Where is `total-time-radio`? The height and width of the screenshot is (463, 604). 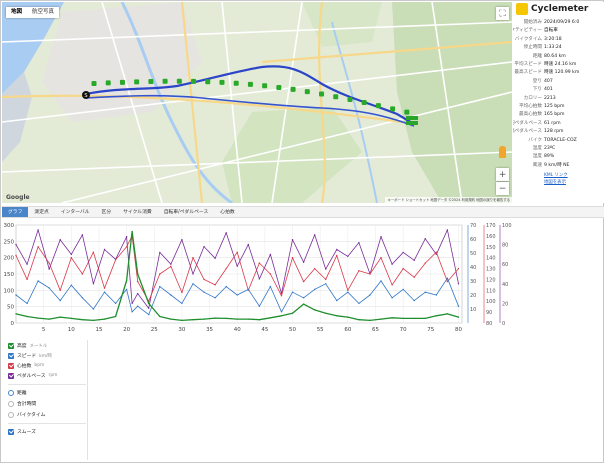
total-time-radio is located at coordinates (11, 403).